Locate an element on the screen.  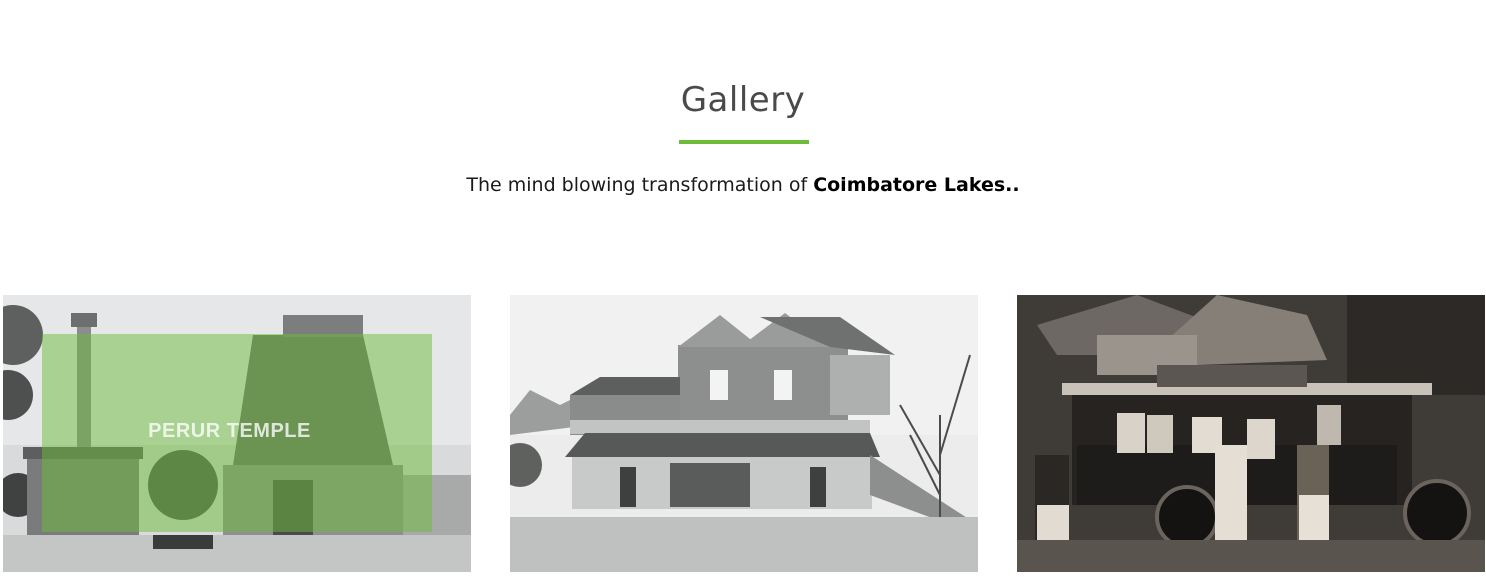
temple-hover-overlay: PERUR TEMPLE is located at coordinates (237, 433).